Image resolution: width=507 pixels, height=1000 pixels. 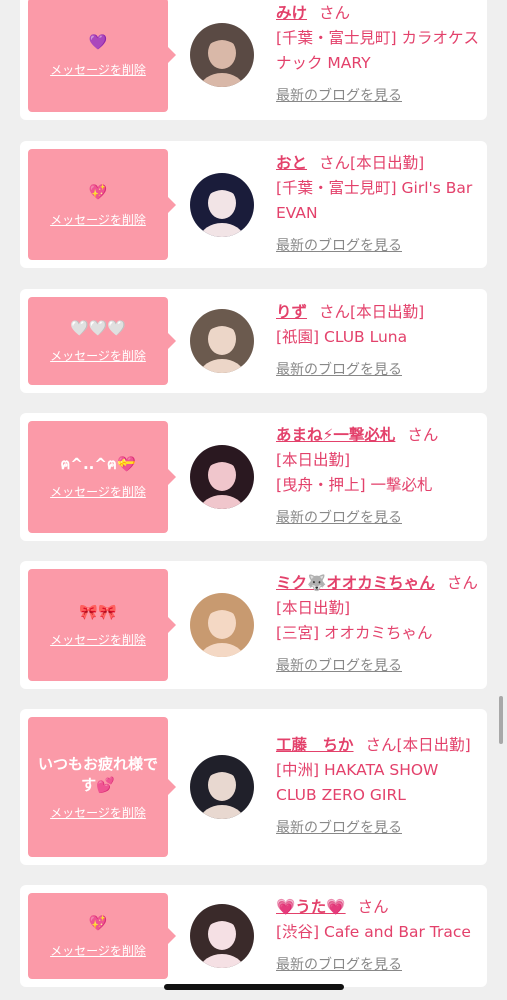 I want to click on scrollbar, so click(x=501, y=720).